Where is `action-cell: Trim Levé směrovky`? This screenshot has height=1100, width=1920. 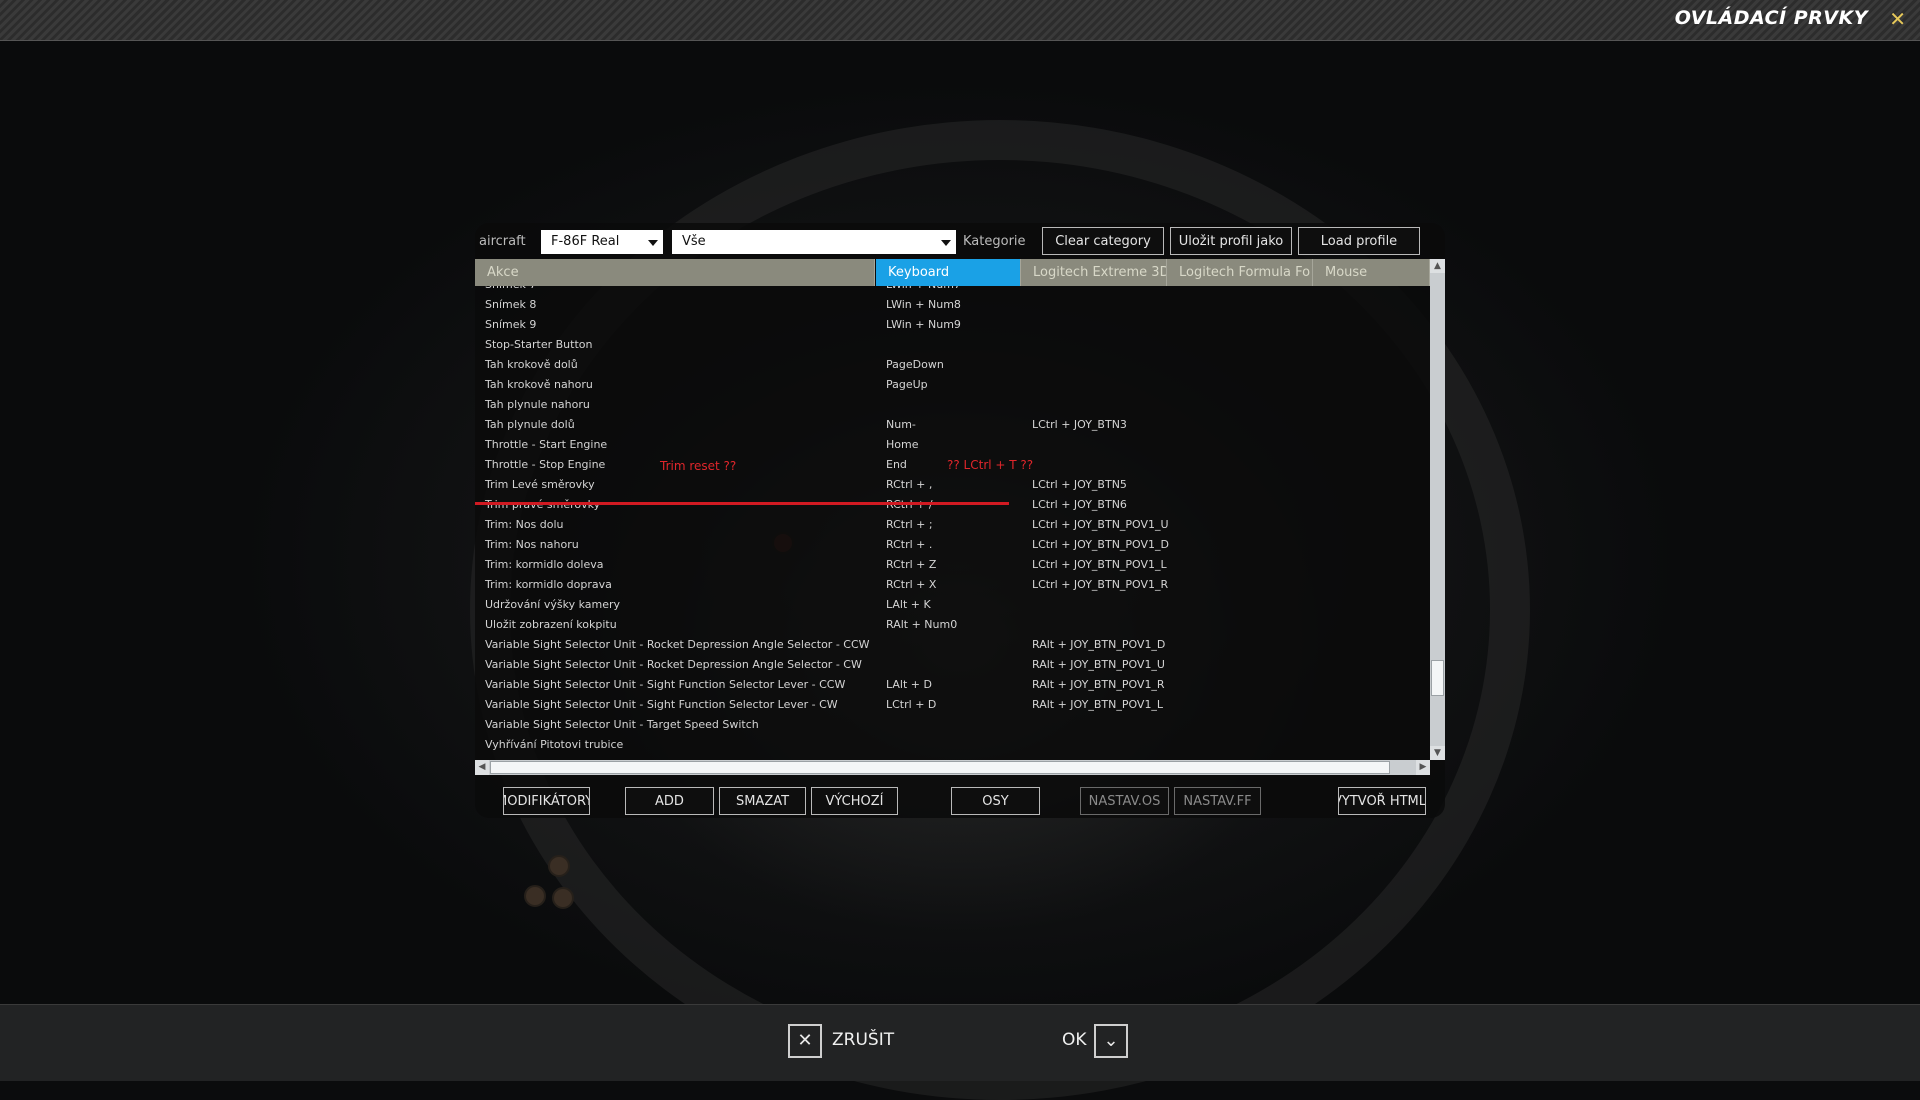 action-cell: Trim Levé směrovky is located at coordinates (540, 484).